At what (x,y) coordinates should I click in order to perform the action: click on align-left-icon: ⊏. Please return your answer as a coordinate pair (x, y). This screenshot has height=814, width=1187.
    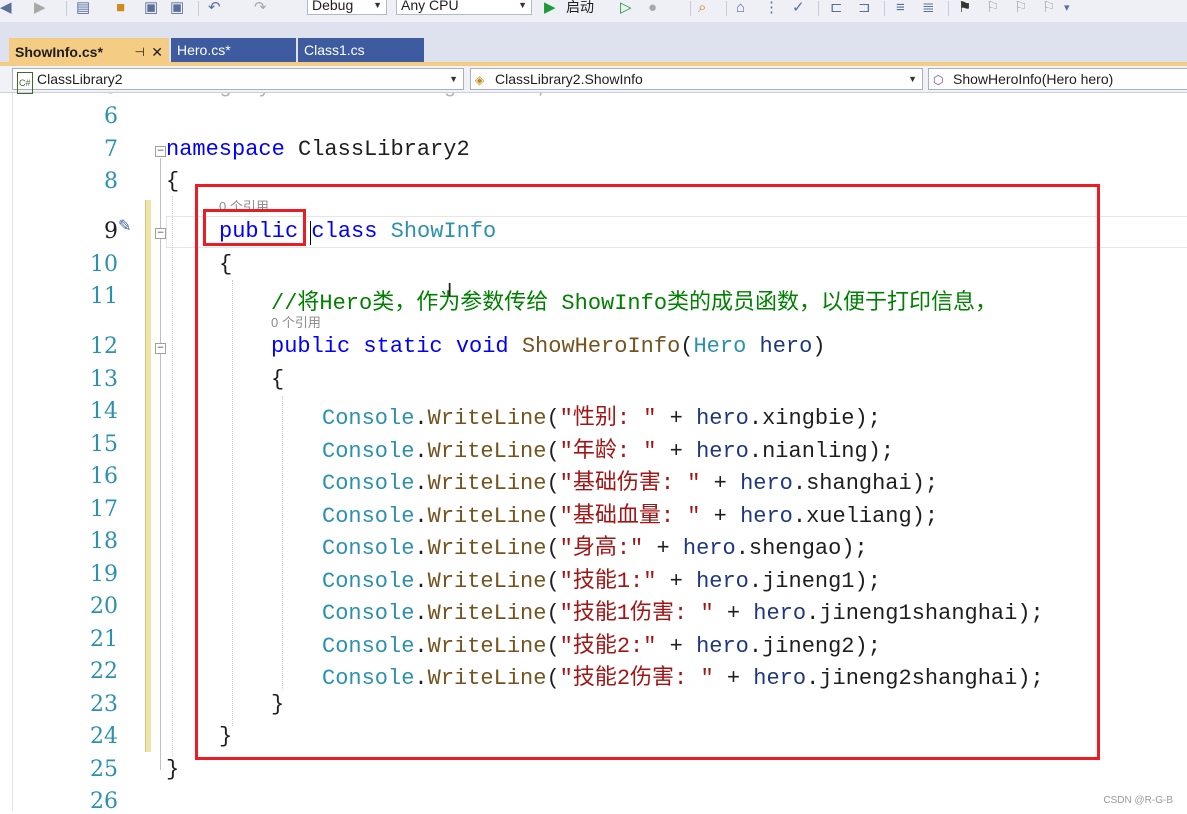
    Looking at the image, I should click on (836, 8).